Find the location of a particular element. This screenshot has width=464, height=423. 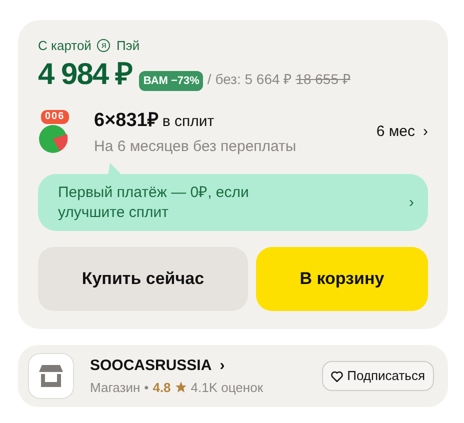

discount-badge: ВАМ −73% is located at coordinates (171, 80).